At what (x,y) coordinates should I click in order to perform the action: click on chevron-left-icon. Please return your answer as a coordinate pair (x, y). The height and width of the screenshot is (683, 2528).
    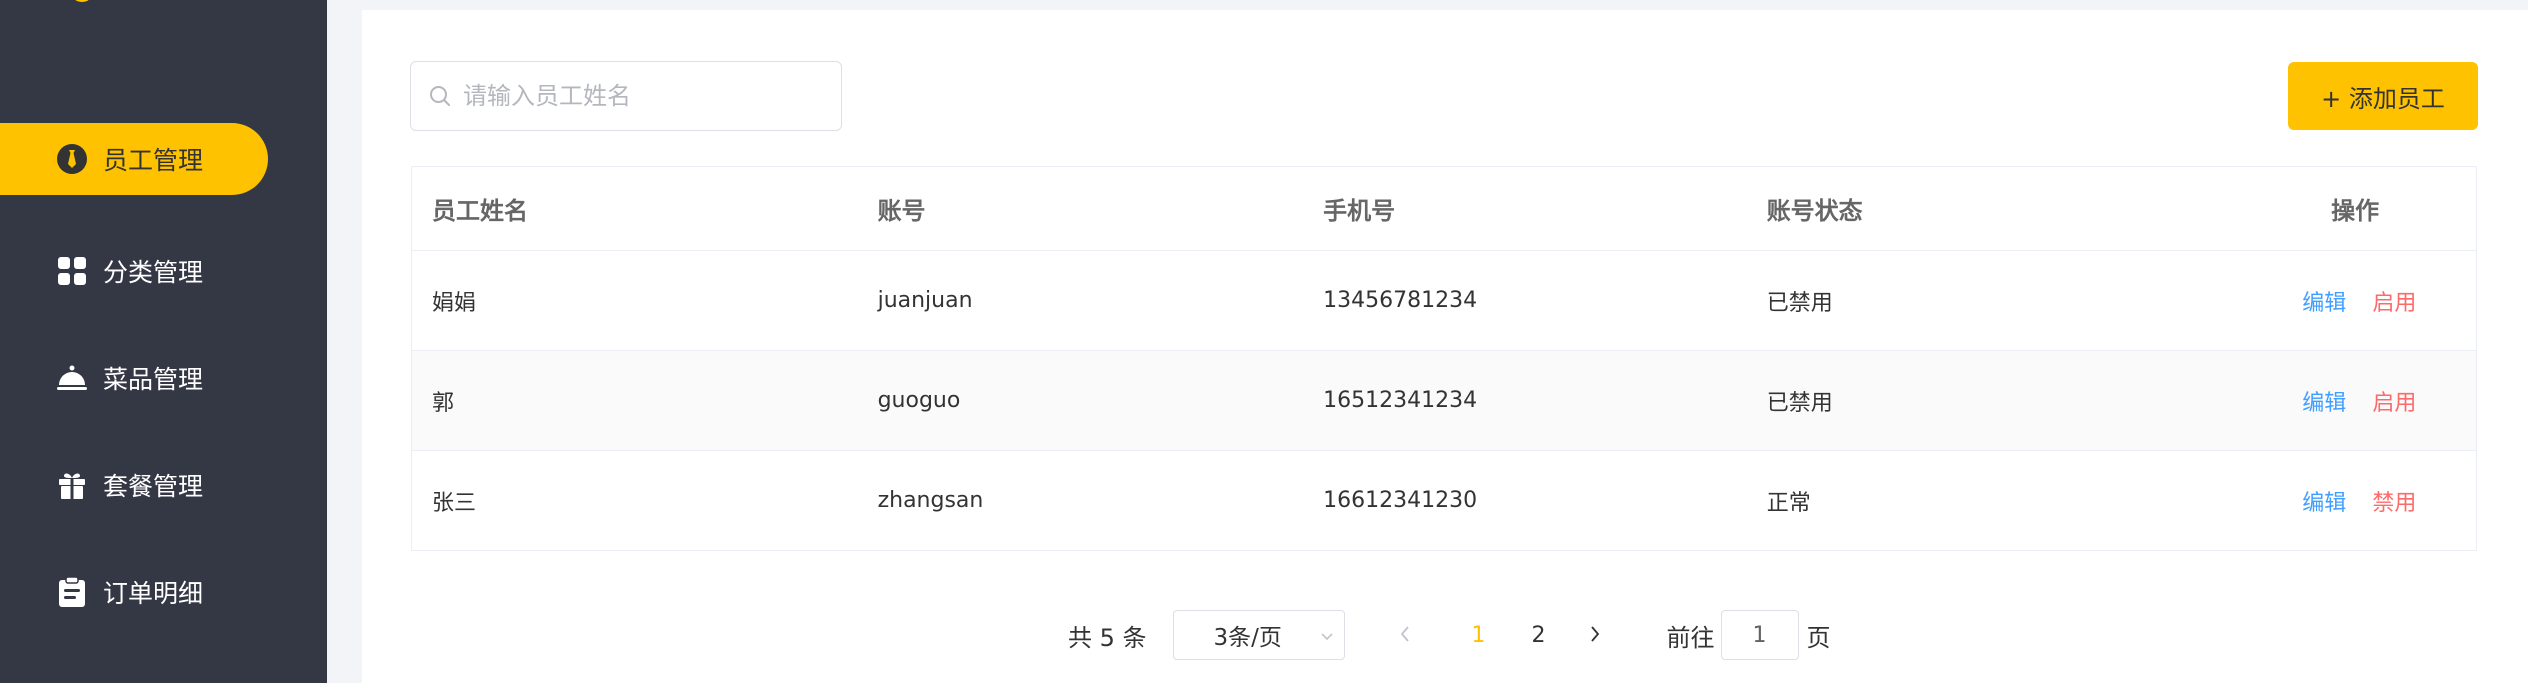
    Looking at the image, I should click on (1405, 635).